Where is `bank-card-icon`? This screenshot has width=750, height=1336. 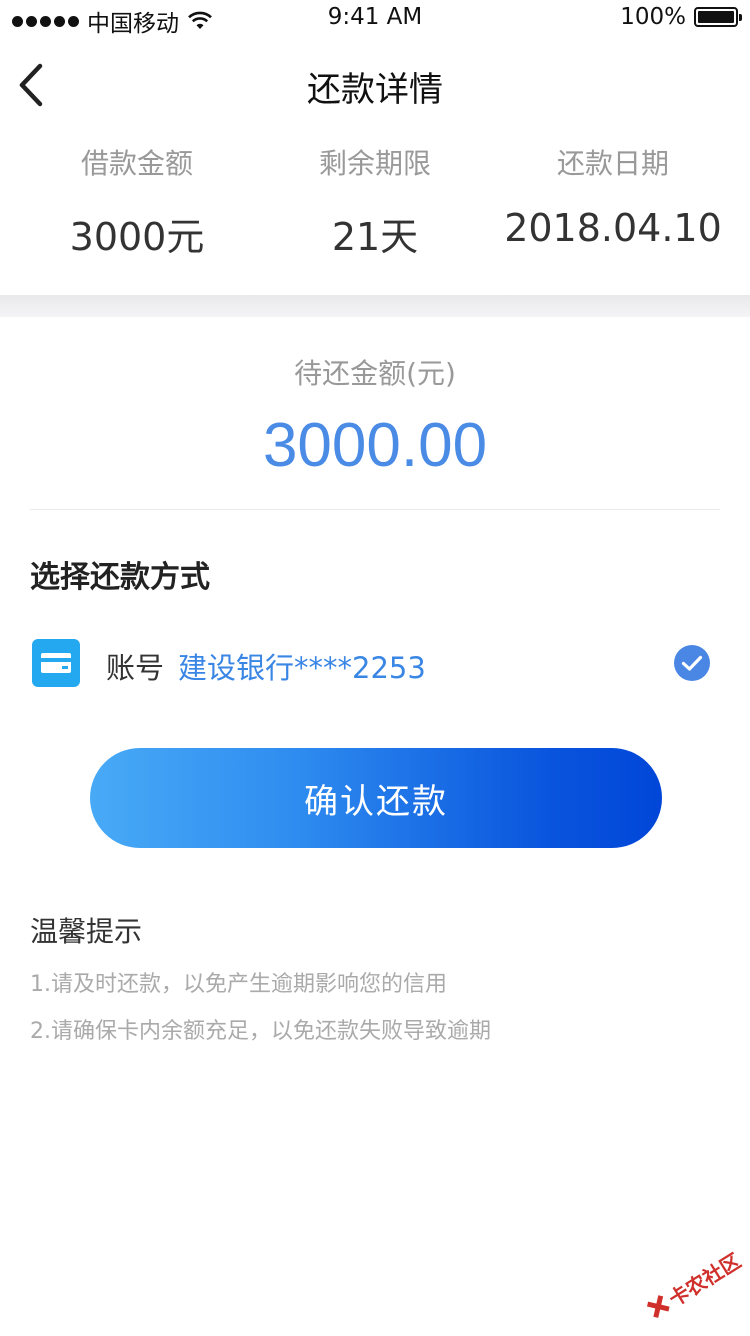 bank-card-icon is located at coordinates (56, 663).